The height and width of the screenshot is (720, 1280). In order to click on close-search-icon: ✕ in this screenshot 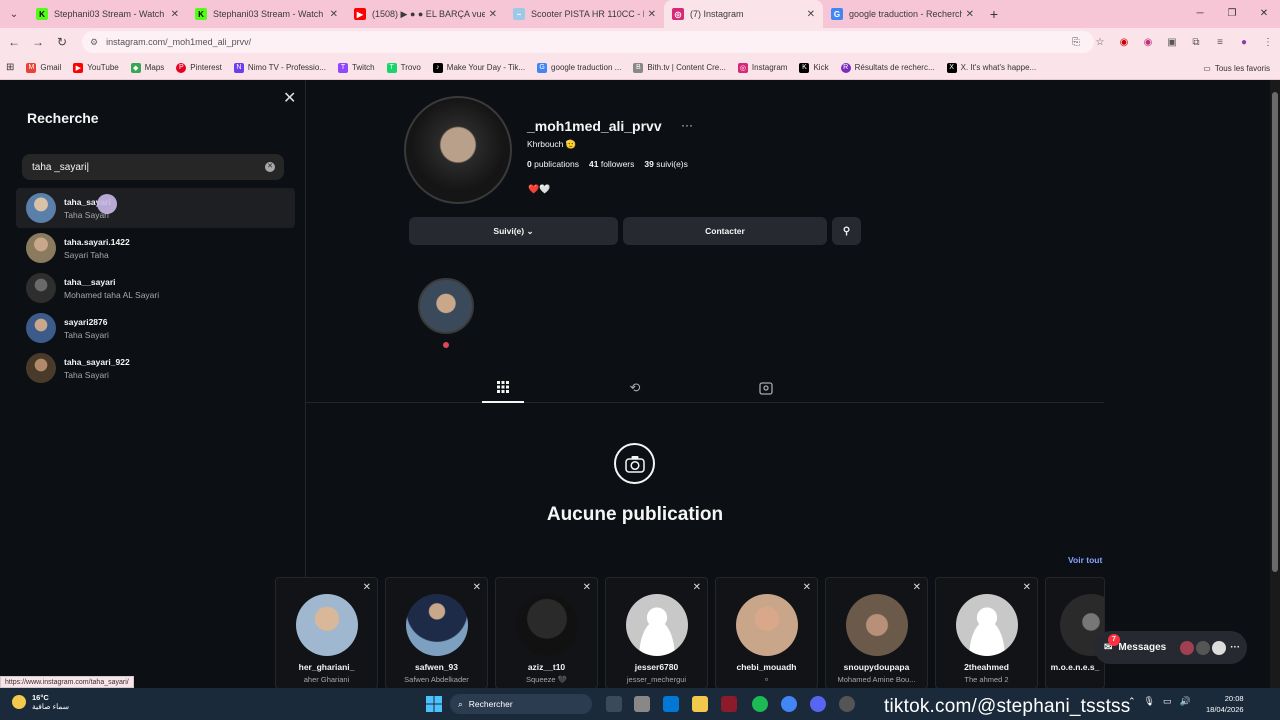, I will do `click(289, 98)`.